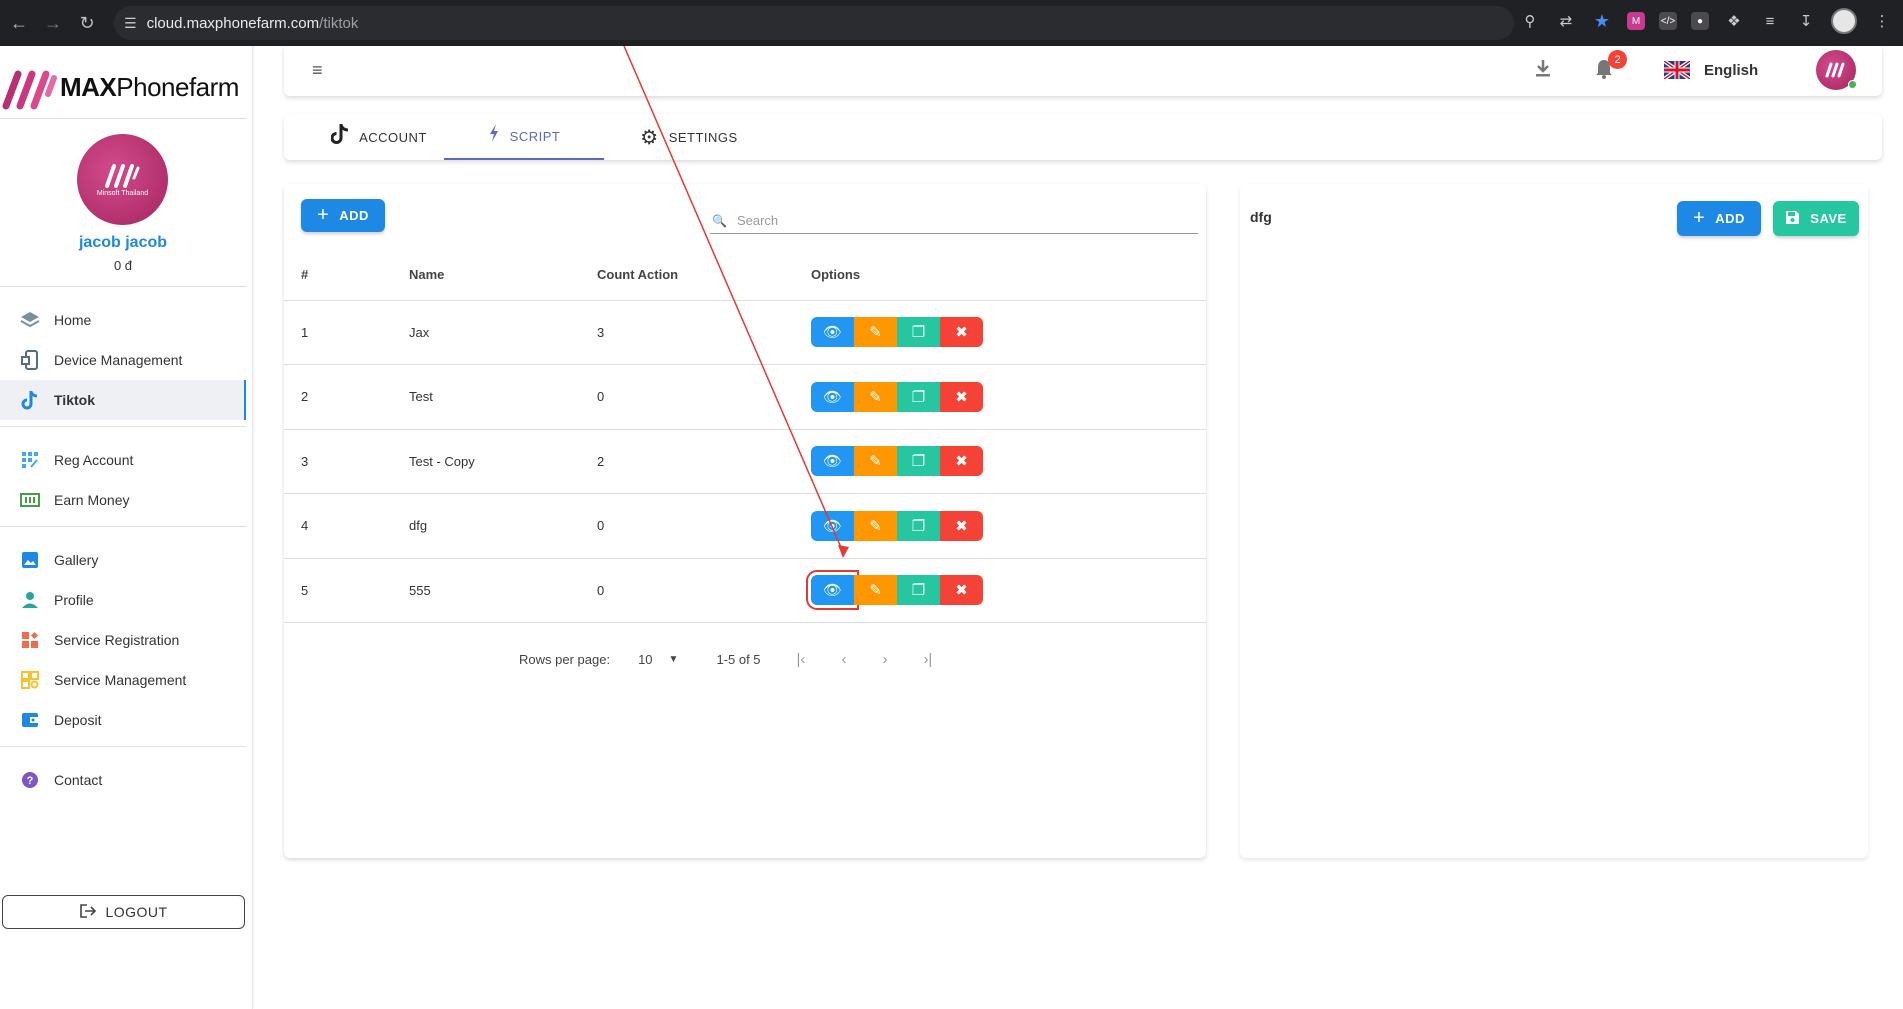  I want to click on row-count-action: 3, so click(704, 332).